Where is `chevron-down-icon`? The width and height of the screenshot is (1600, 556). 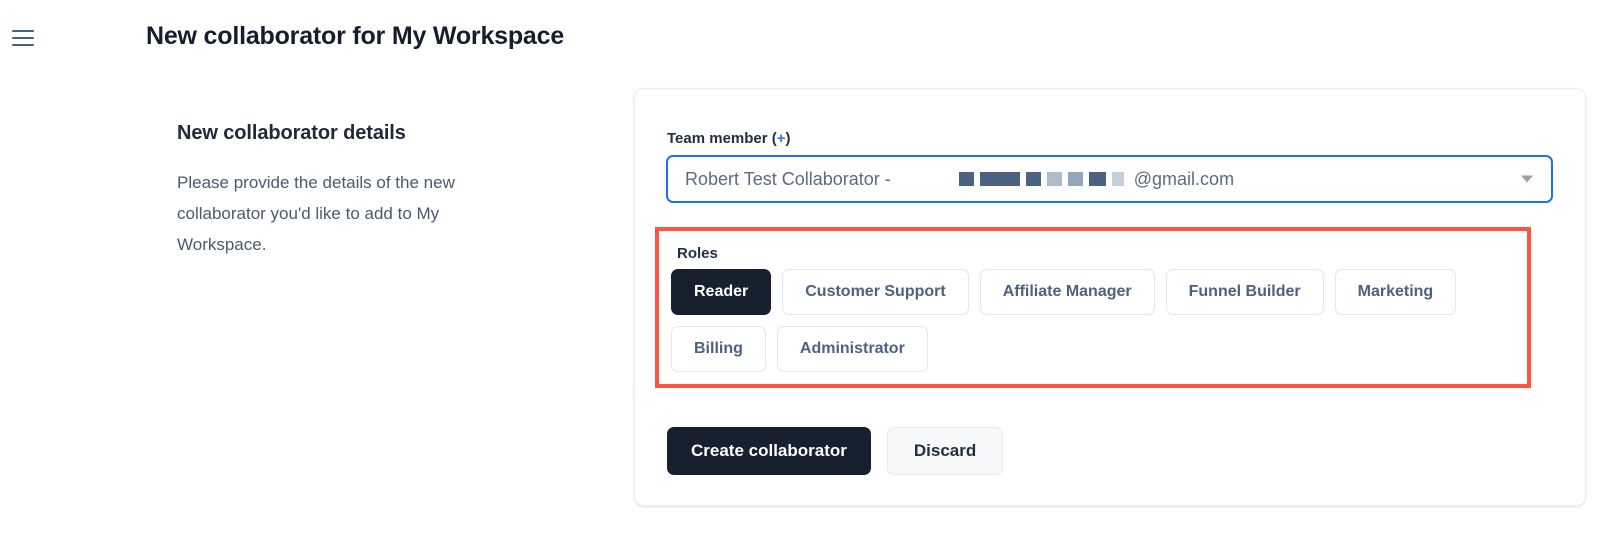
chevron-down-icon is located at coordinates (1527, 179).